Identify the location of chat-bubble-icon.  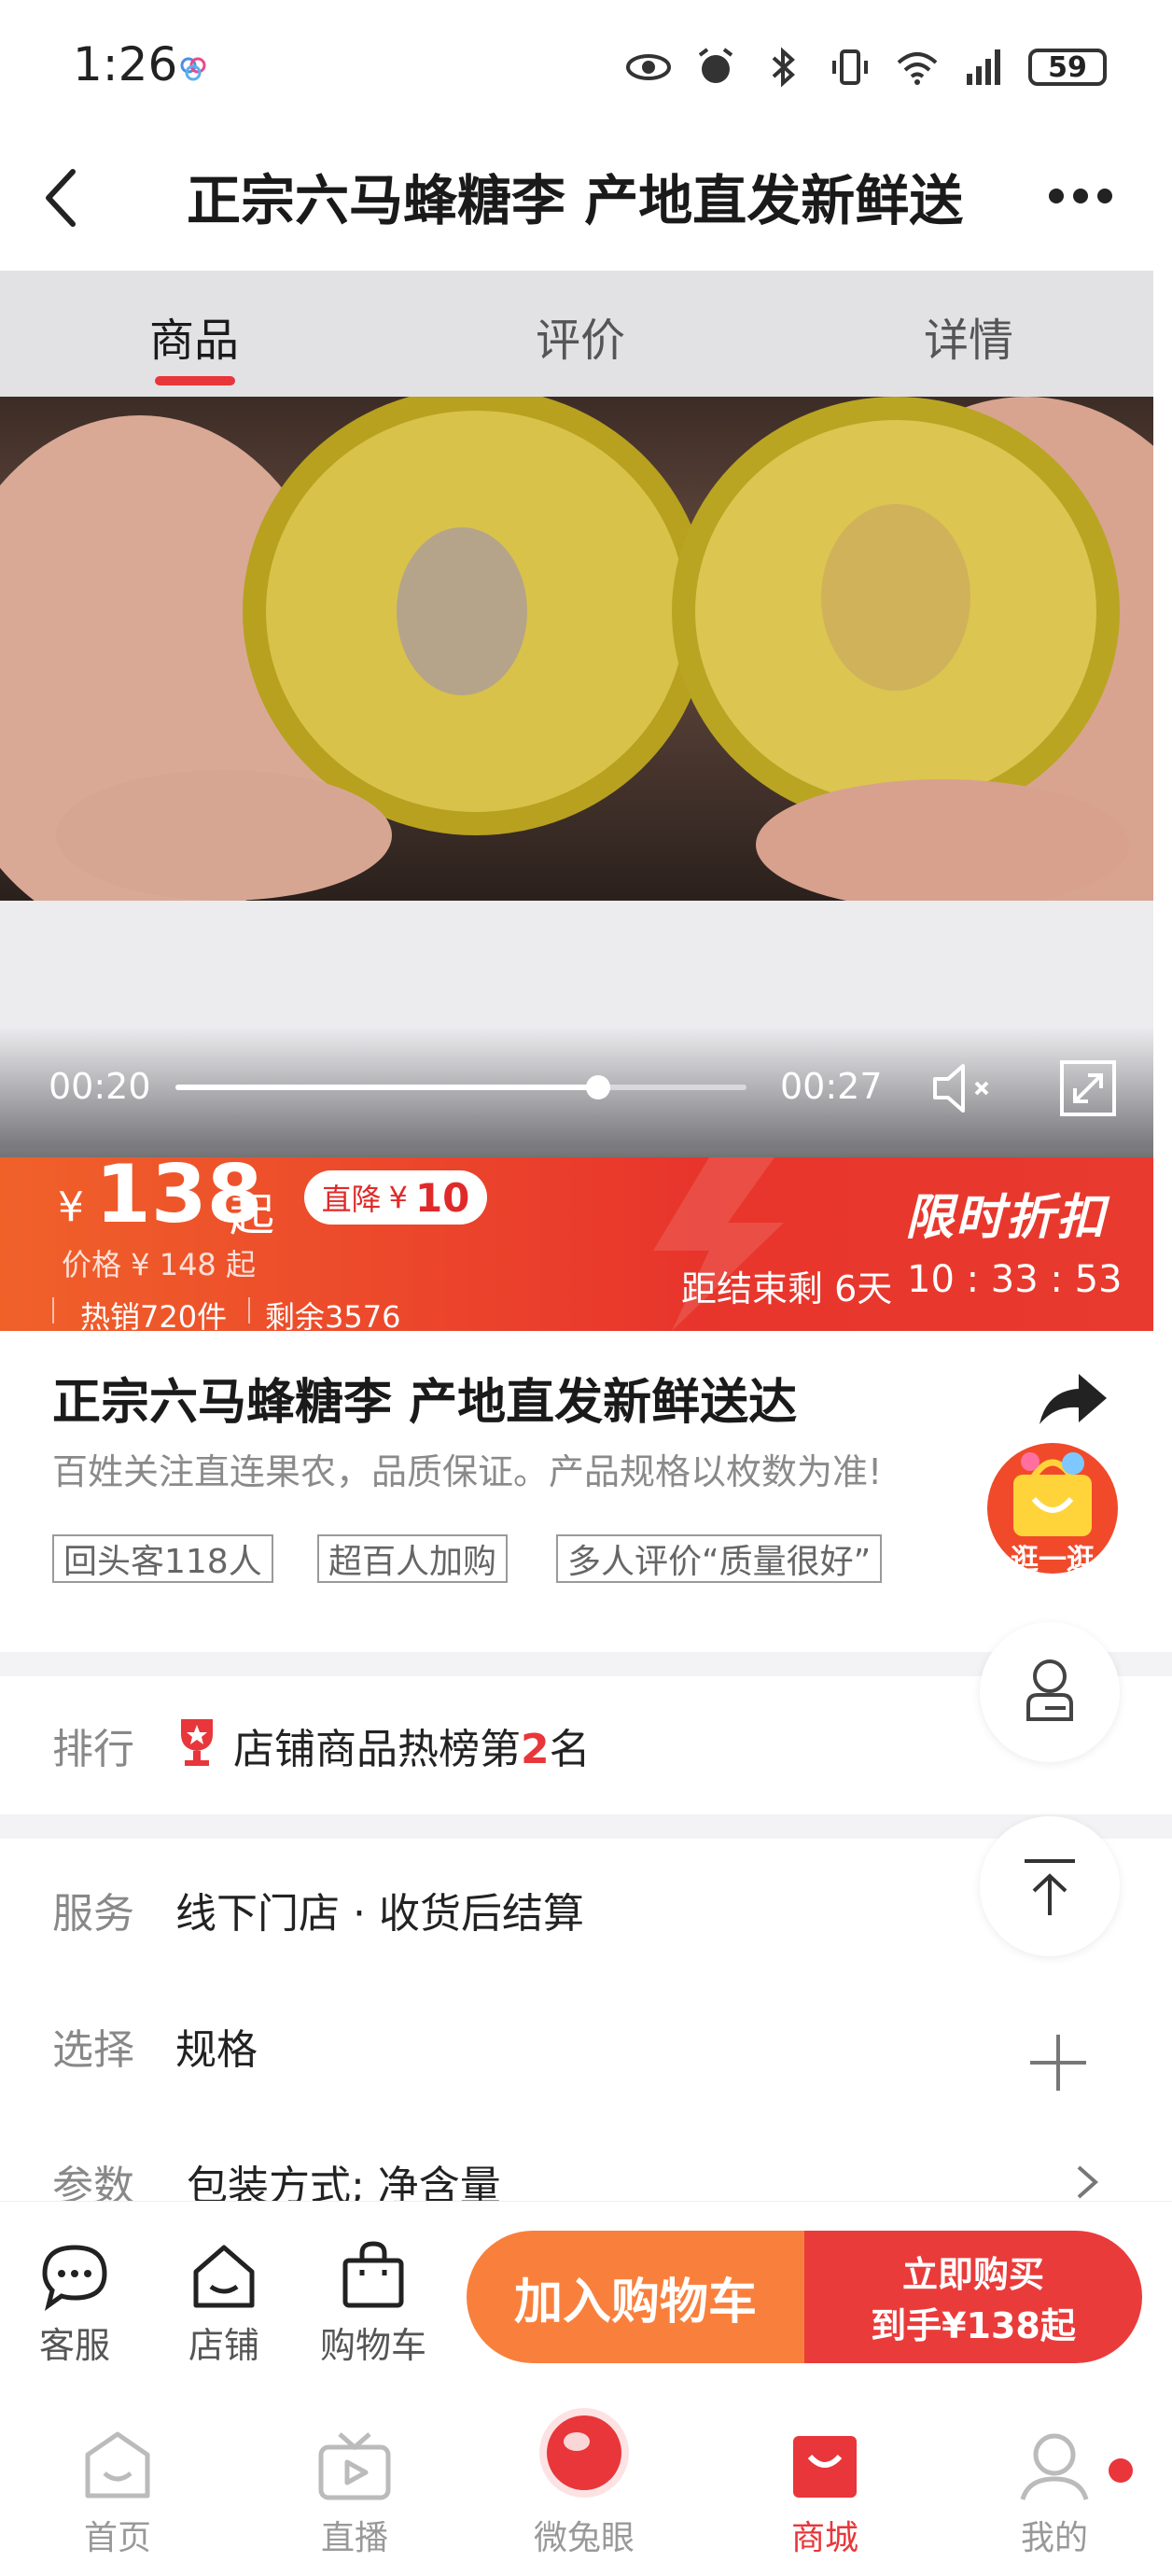
(74, 2277).